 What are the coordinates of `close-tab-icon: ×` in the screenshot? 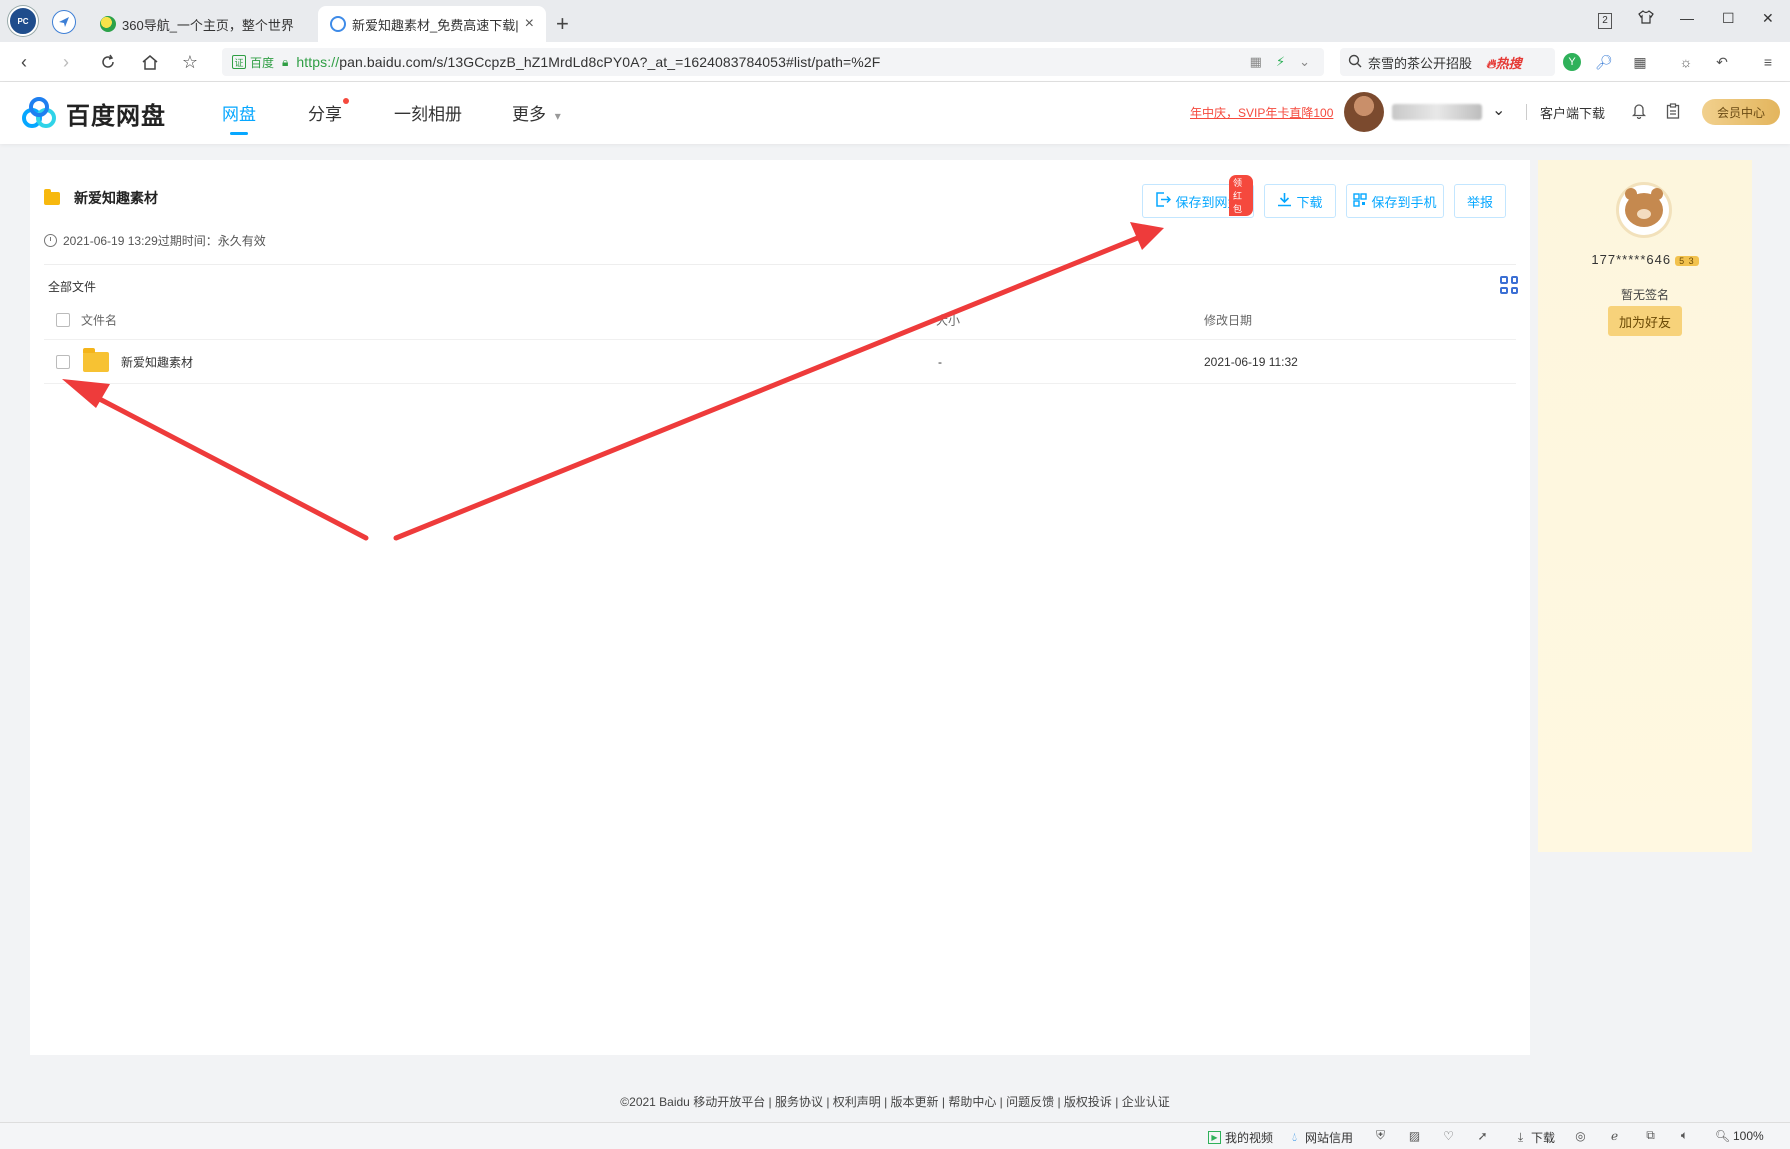 It's located at (529, 24).